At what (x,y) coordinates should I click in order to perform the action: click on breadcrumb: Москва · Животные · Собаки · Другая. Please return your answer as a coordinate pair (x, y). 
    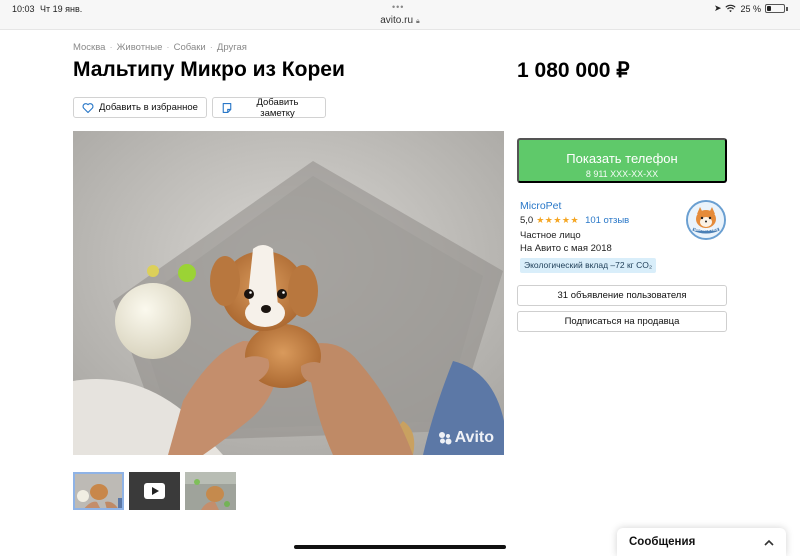
    Looking at the image, I should click on (160, 47).